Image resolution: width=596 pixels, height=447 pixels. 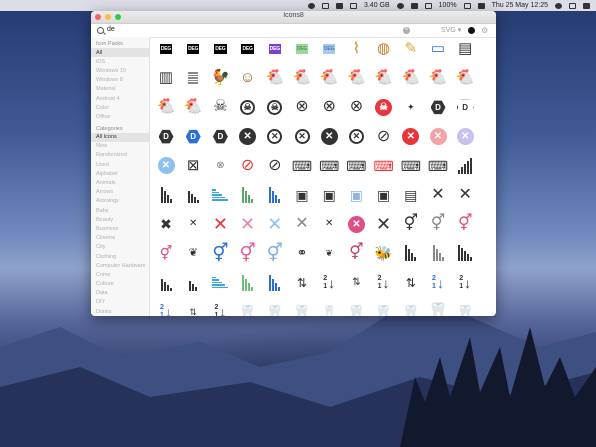 I want to click on sidebar-item: Astrology, so click(x=120, y=201).